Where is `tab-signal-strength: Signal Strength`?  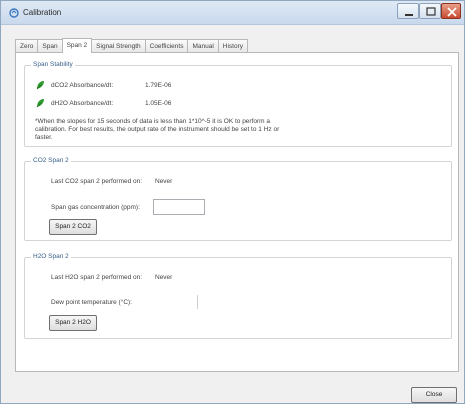
tab-signal-strength: Signal Strength is located at coordinates (118, 46).